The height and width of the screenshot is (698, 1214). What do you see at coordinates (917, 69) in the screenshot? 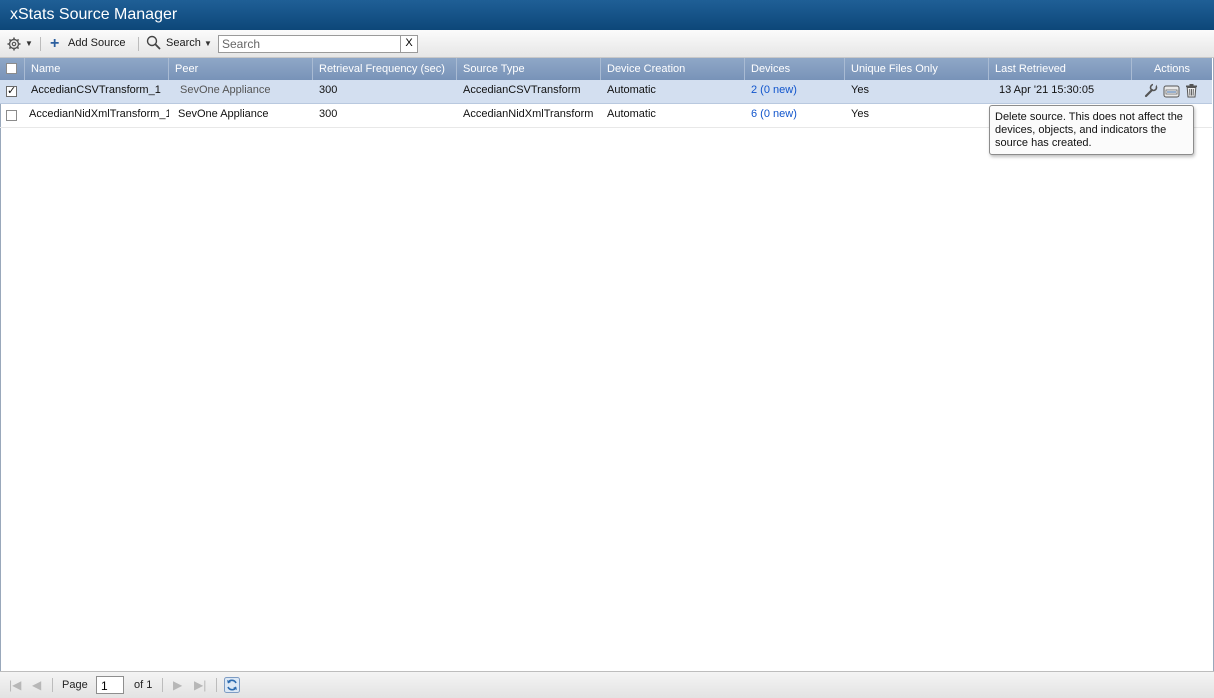
I see `column-header-unique-files: Unique Files Only` at bounding box center [917, 69].